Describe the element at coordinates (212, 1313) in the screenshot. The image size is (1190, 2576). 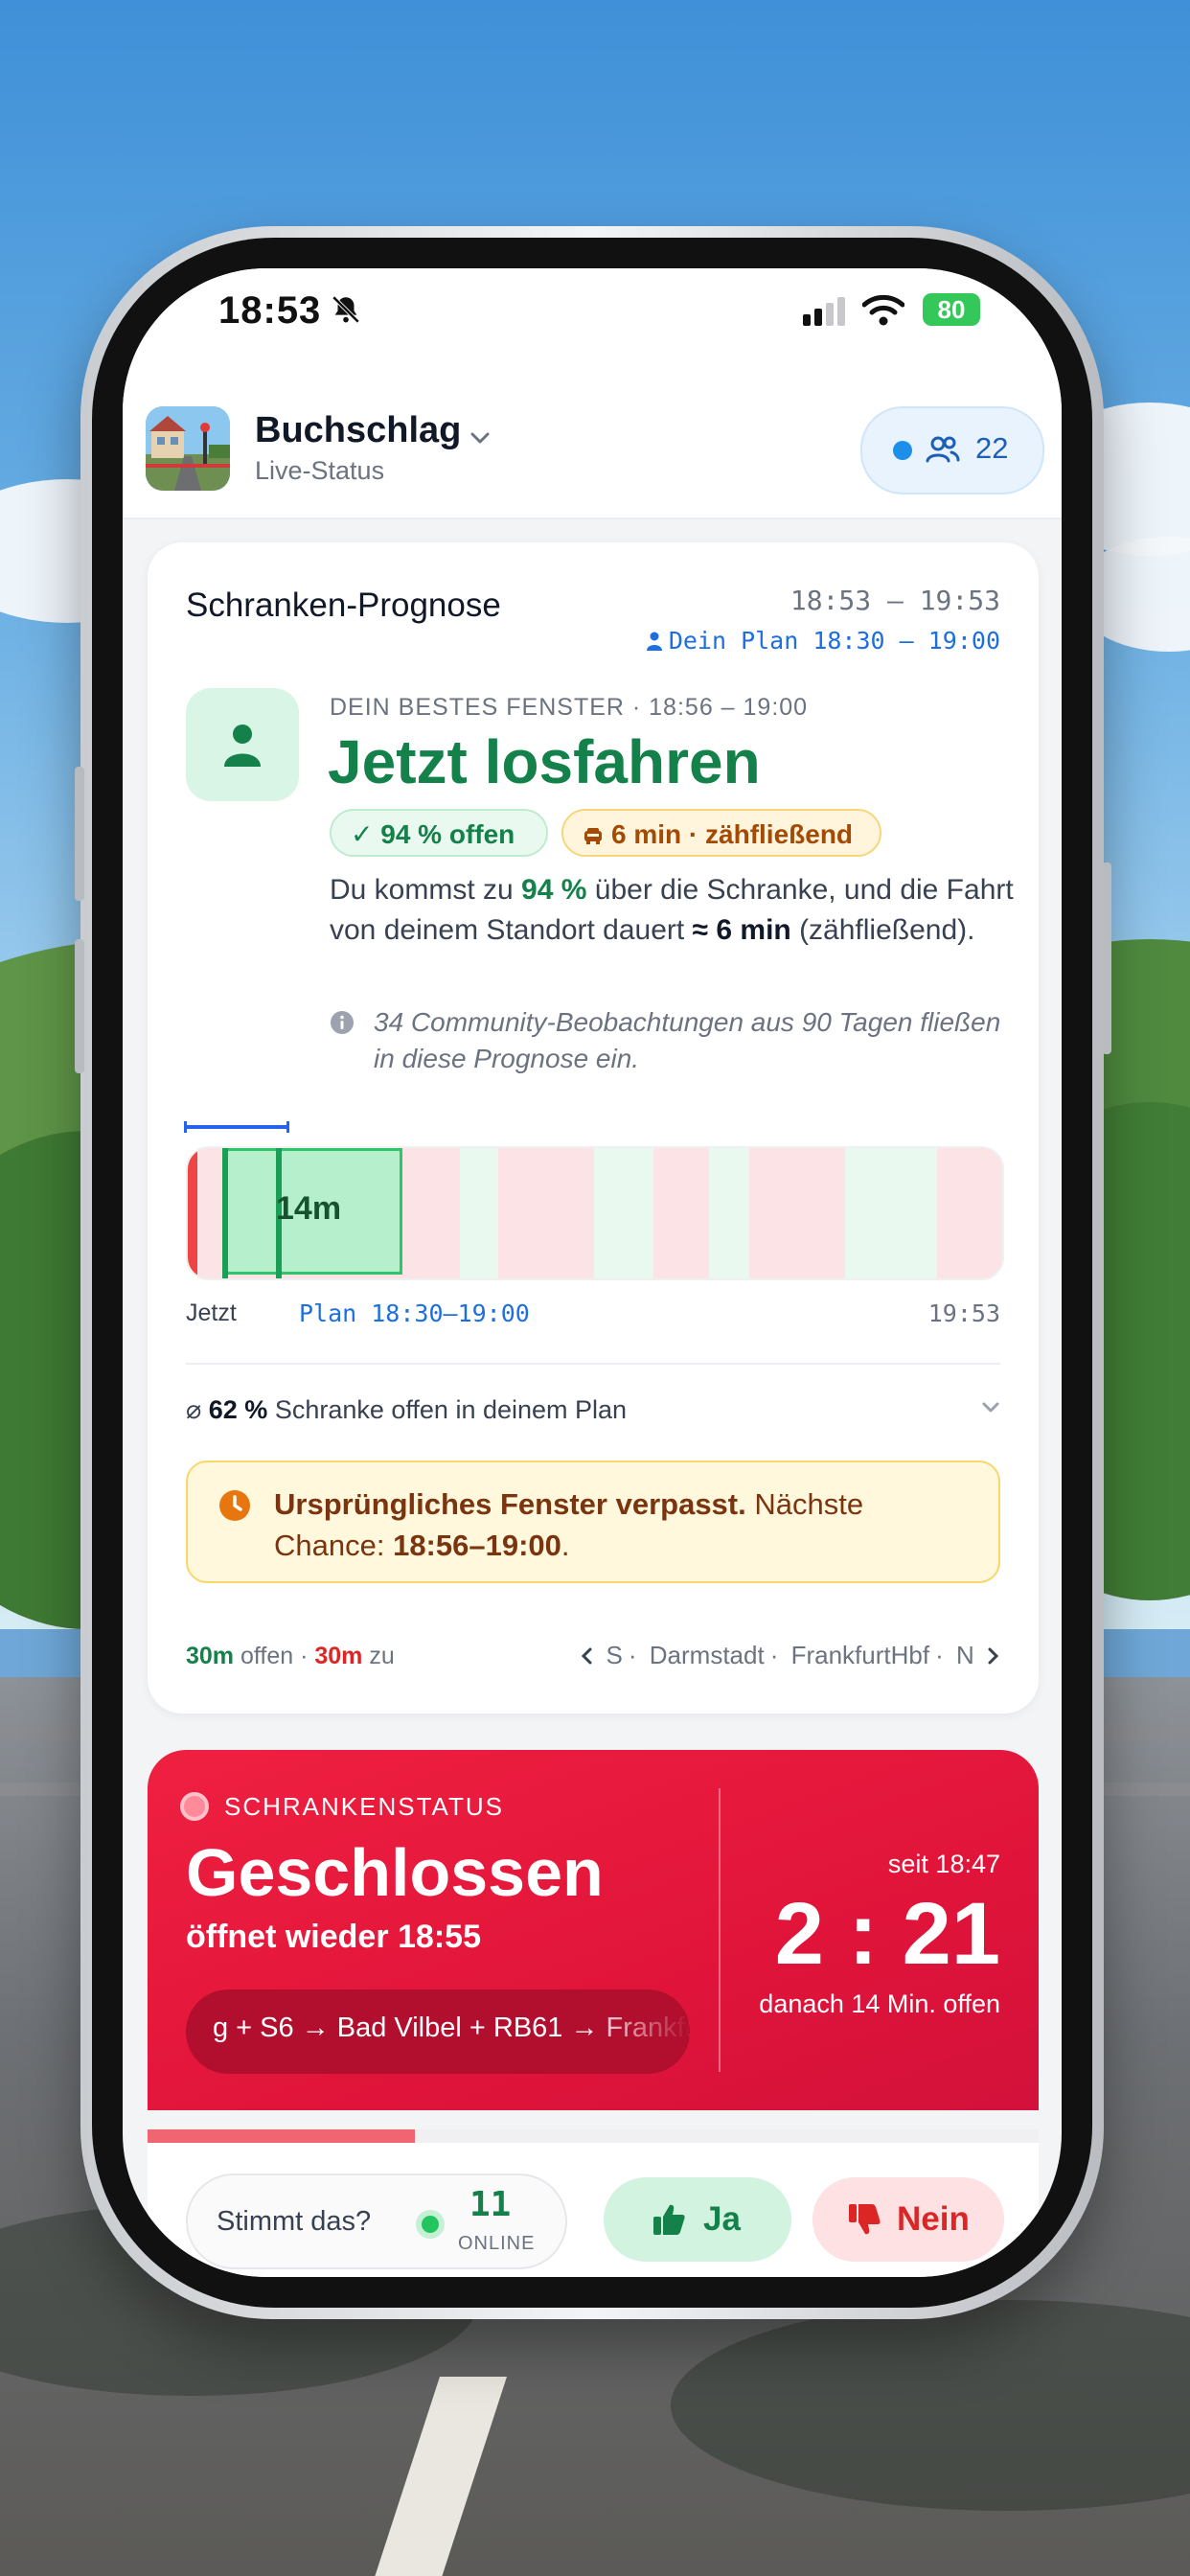
I see `timeline-start-label: Jetzt` at that location.